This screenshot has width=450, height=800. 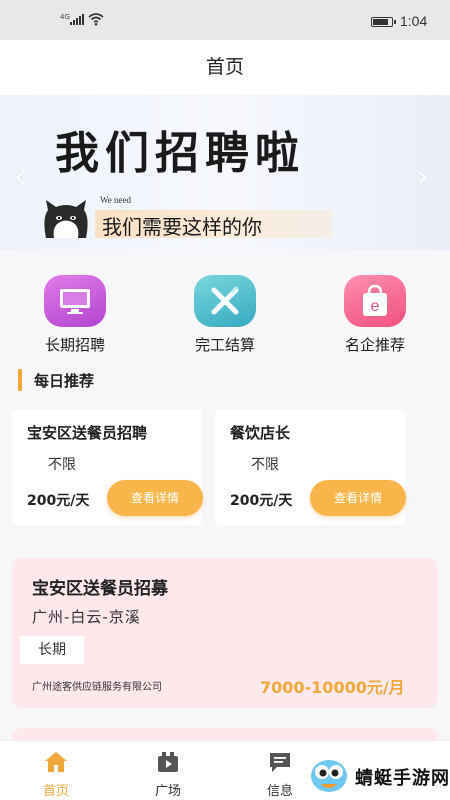 What do you see at coordinates (64, 380) in the screenshot?
I see `section-title-text: 每日推荐` at bounding box center [64, 380].